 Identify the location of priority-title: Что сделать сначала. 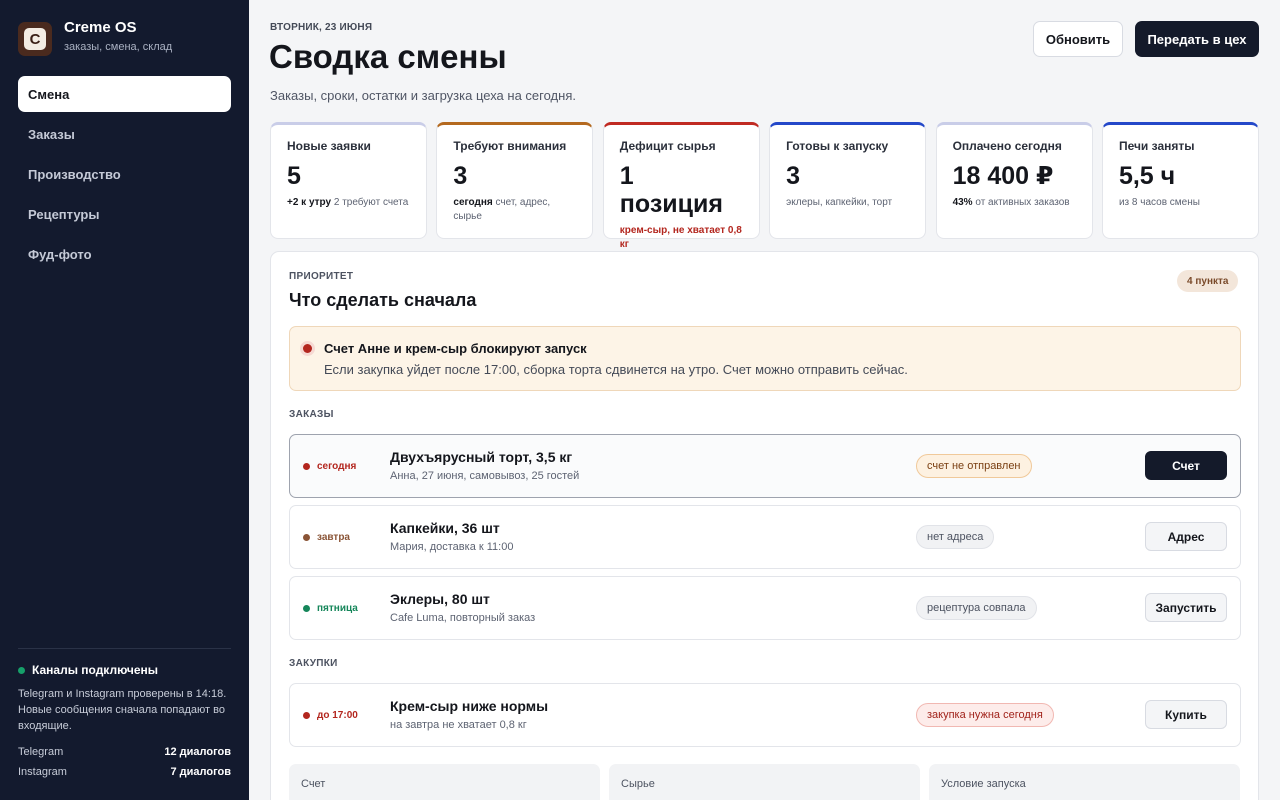
(383, 300).